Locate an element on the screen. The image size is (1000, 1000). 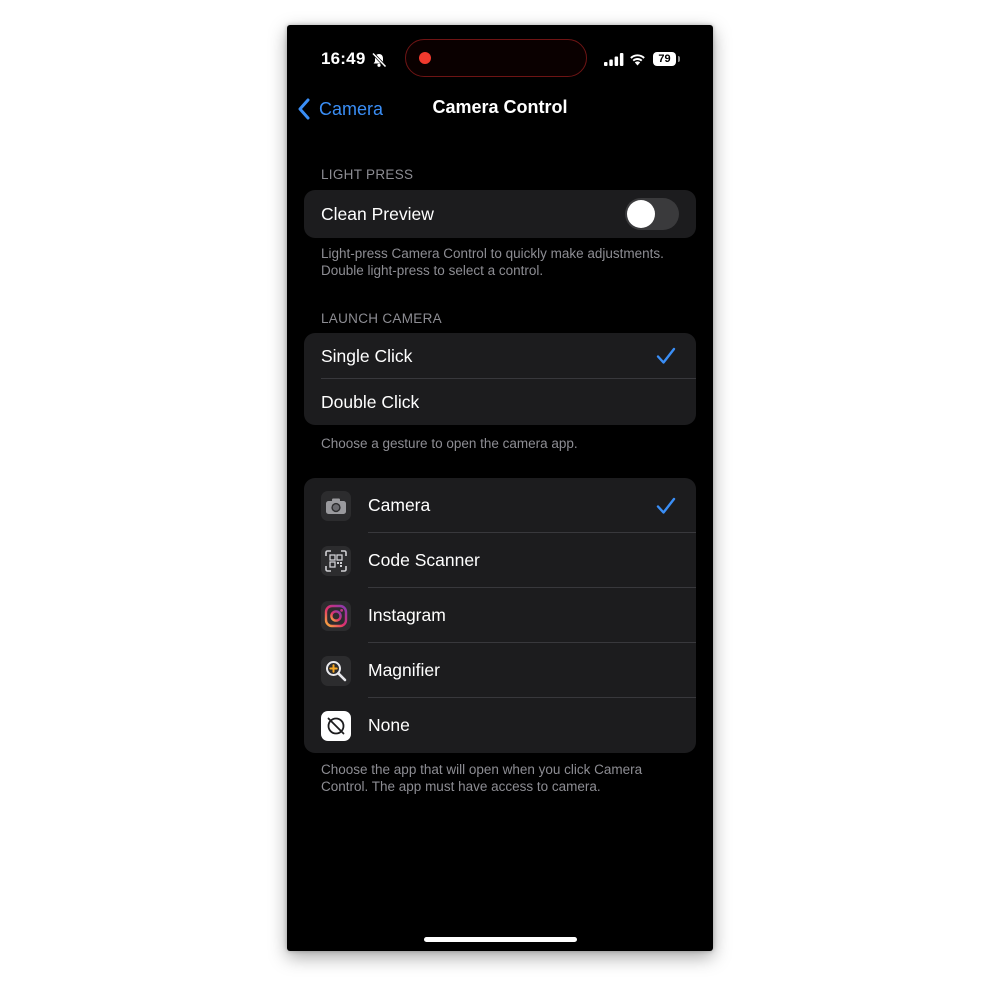
battery-tip is located at coordinates (679, 59).